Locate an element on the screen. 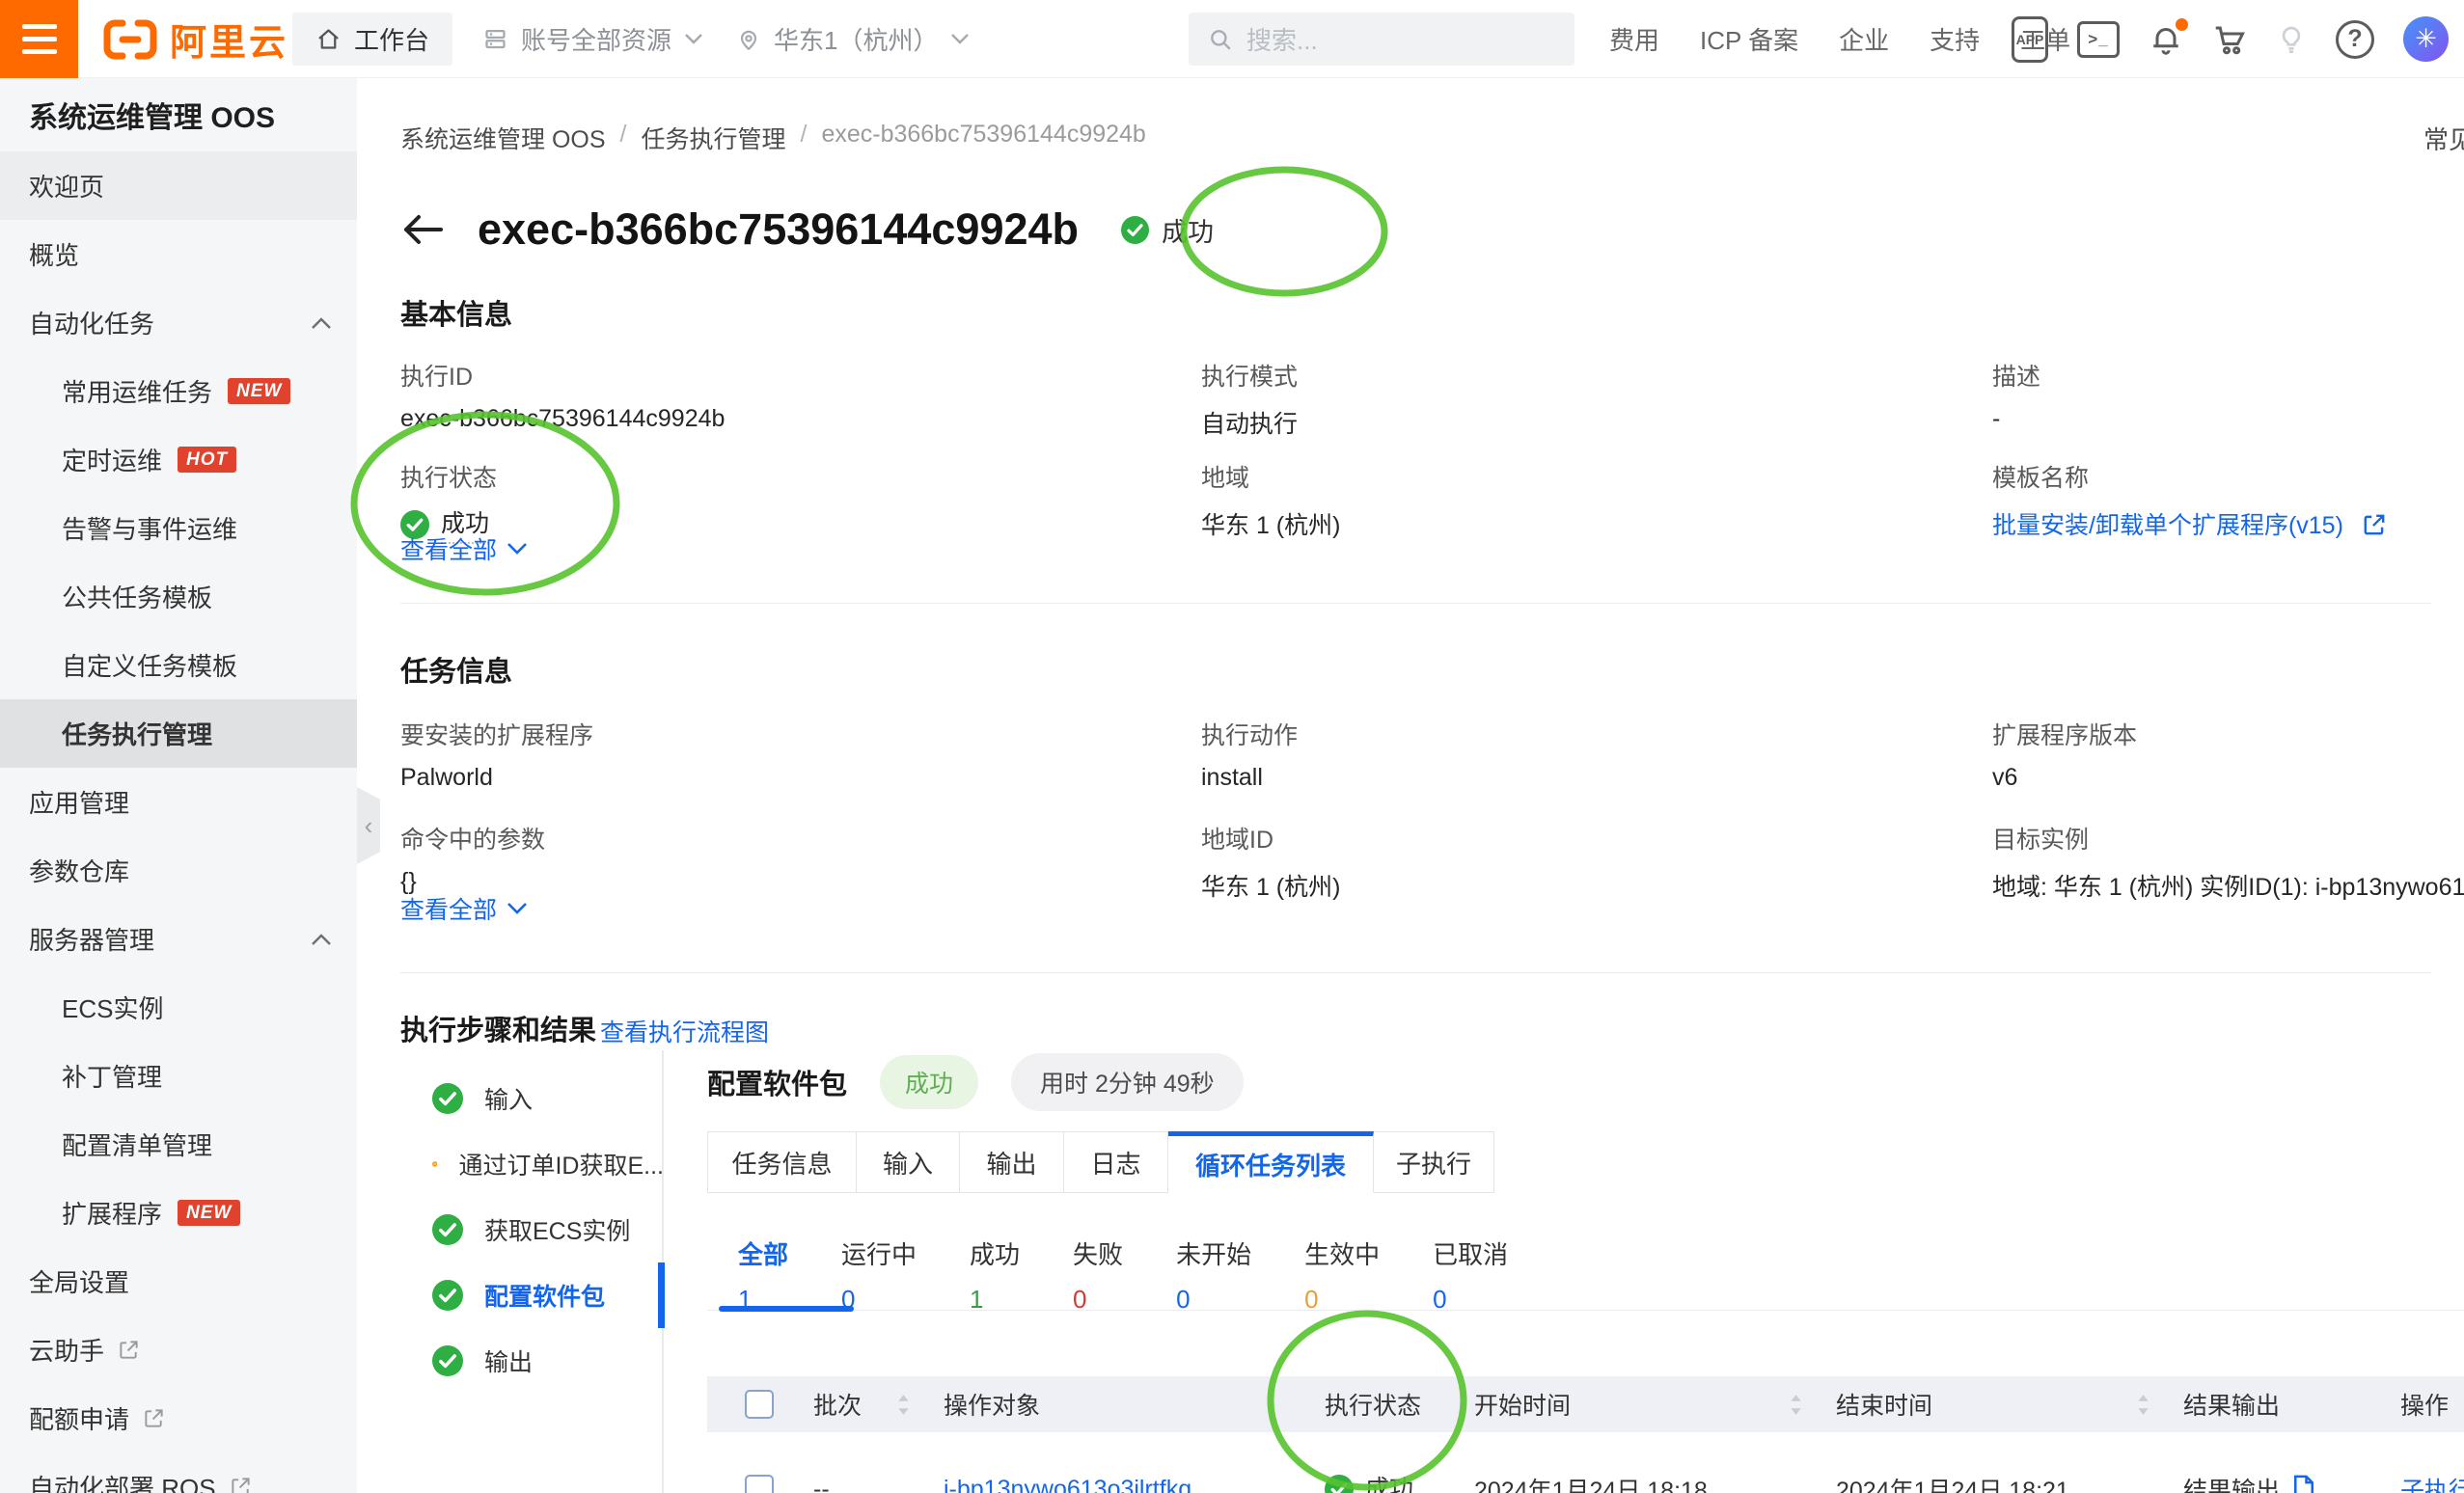  nav-link-icp: ICP 备案 is located at coordinates (1749, 39).